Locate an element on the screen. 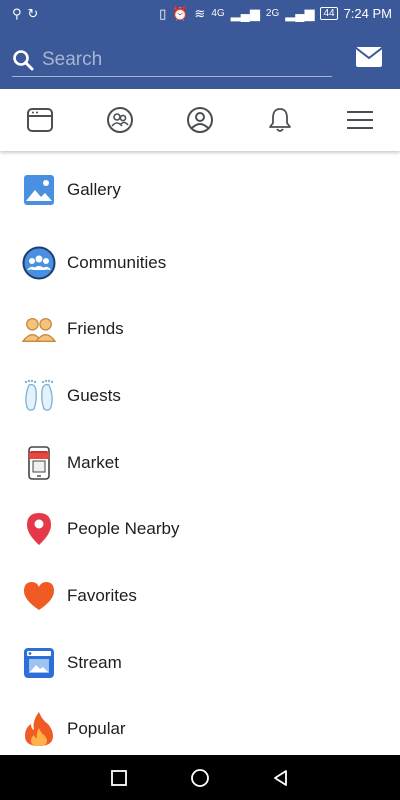  search-input is located at coordinates (182, 59).